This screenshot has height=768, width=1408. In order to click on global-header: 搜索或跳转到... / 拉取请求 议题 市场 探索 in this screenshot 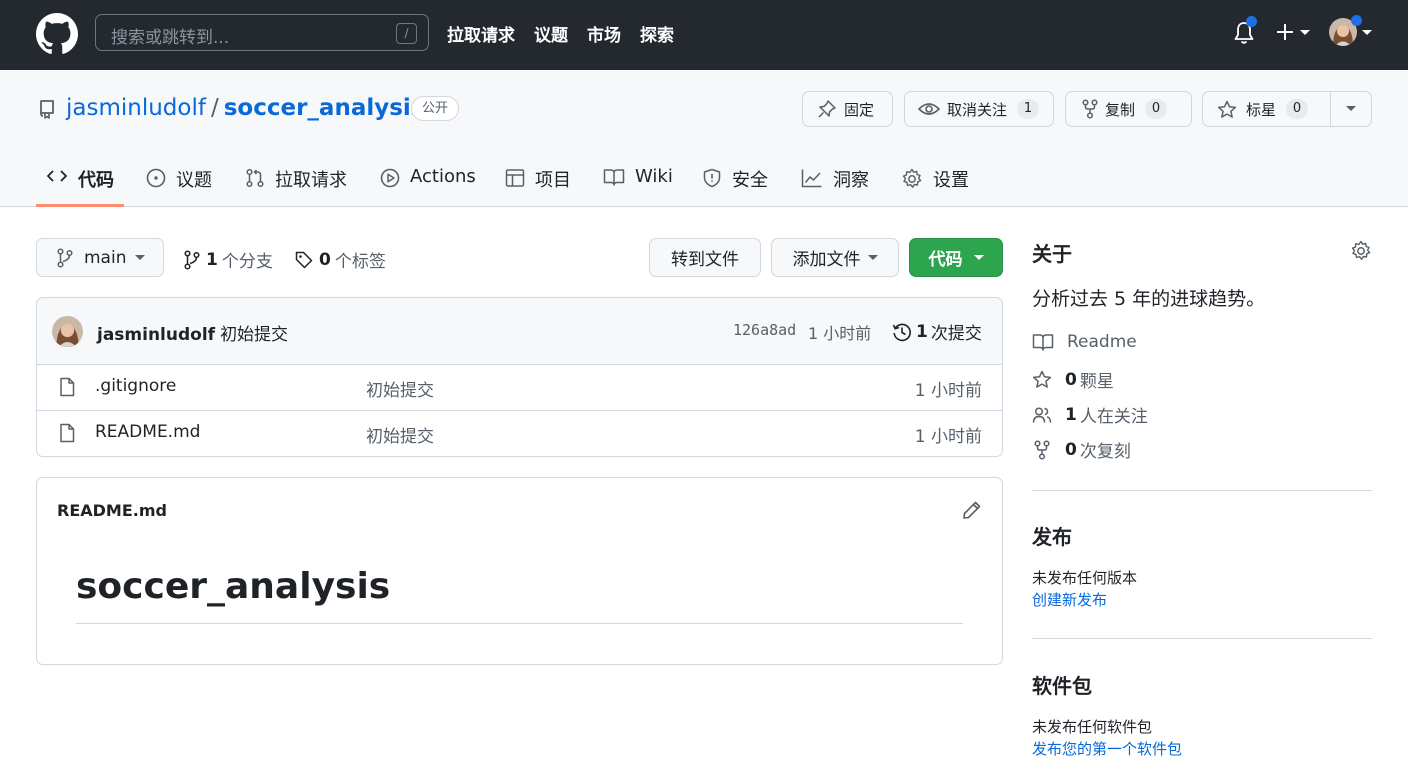, I will do `click(704, 35)`.